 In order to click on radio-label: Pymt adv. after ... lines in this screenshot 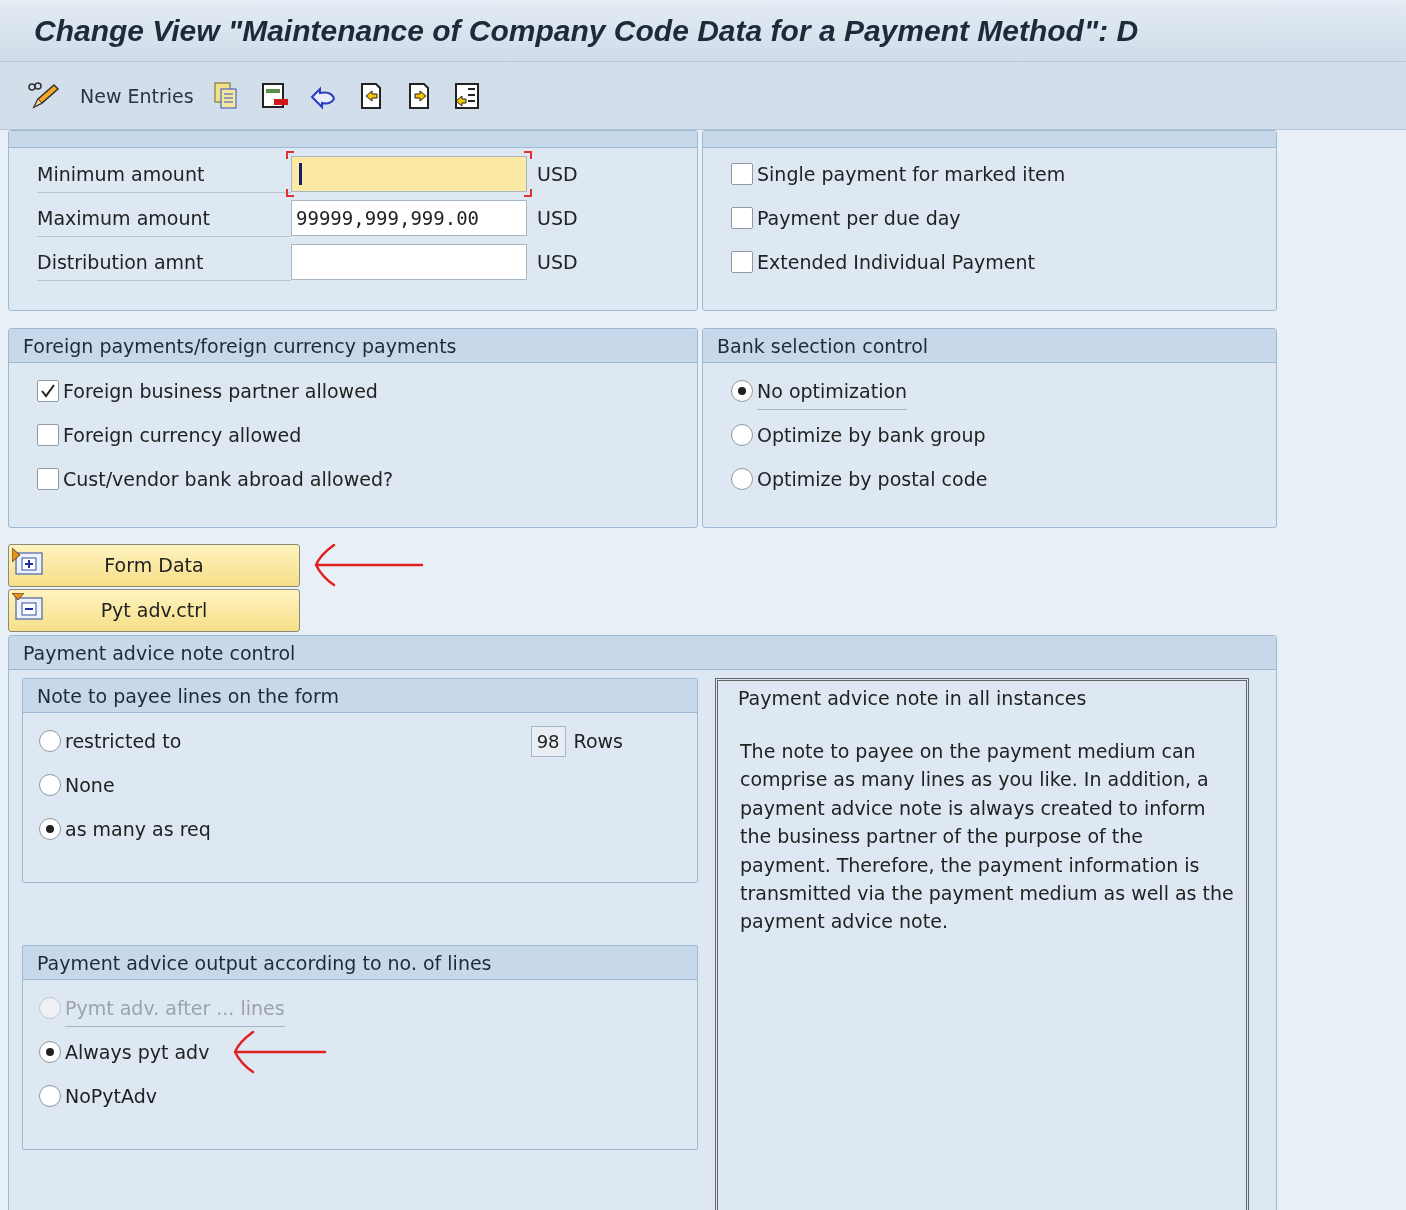, I will do `click(175, 1008)`.